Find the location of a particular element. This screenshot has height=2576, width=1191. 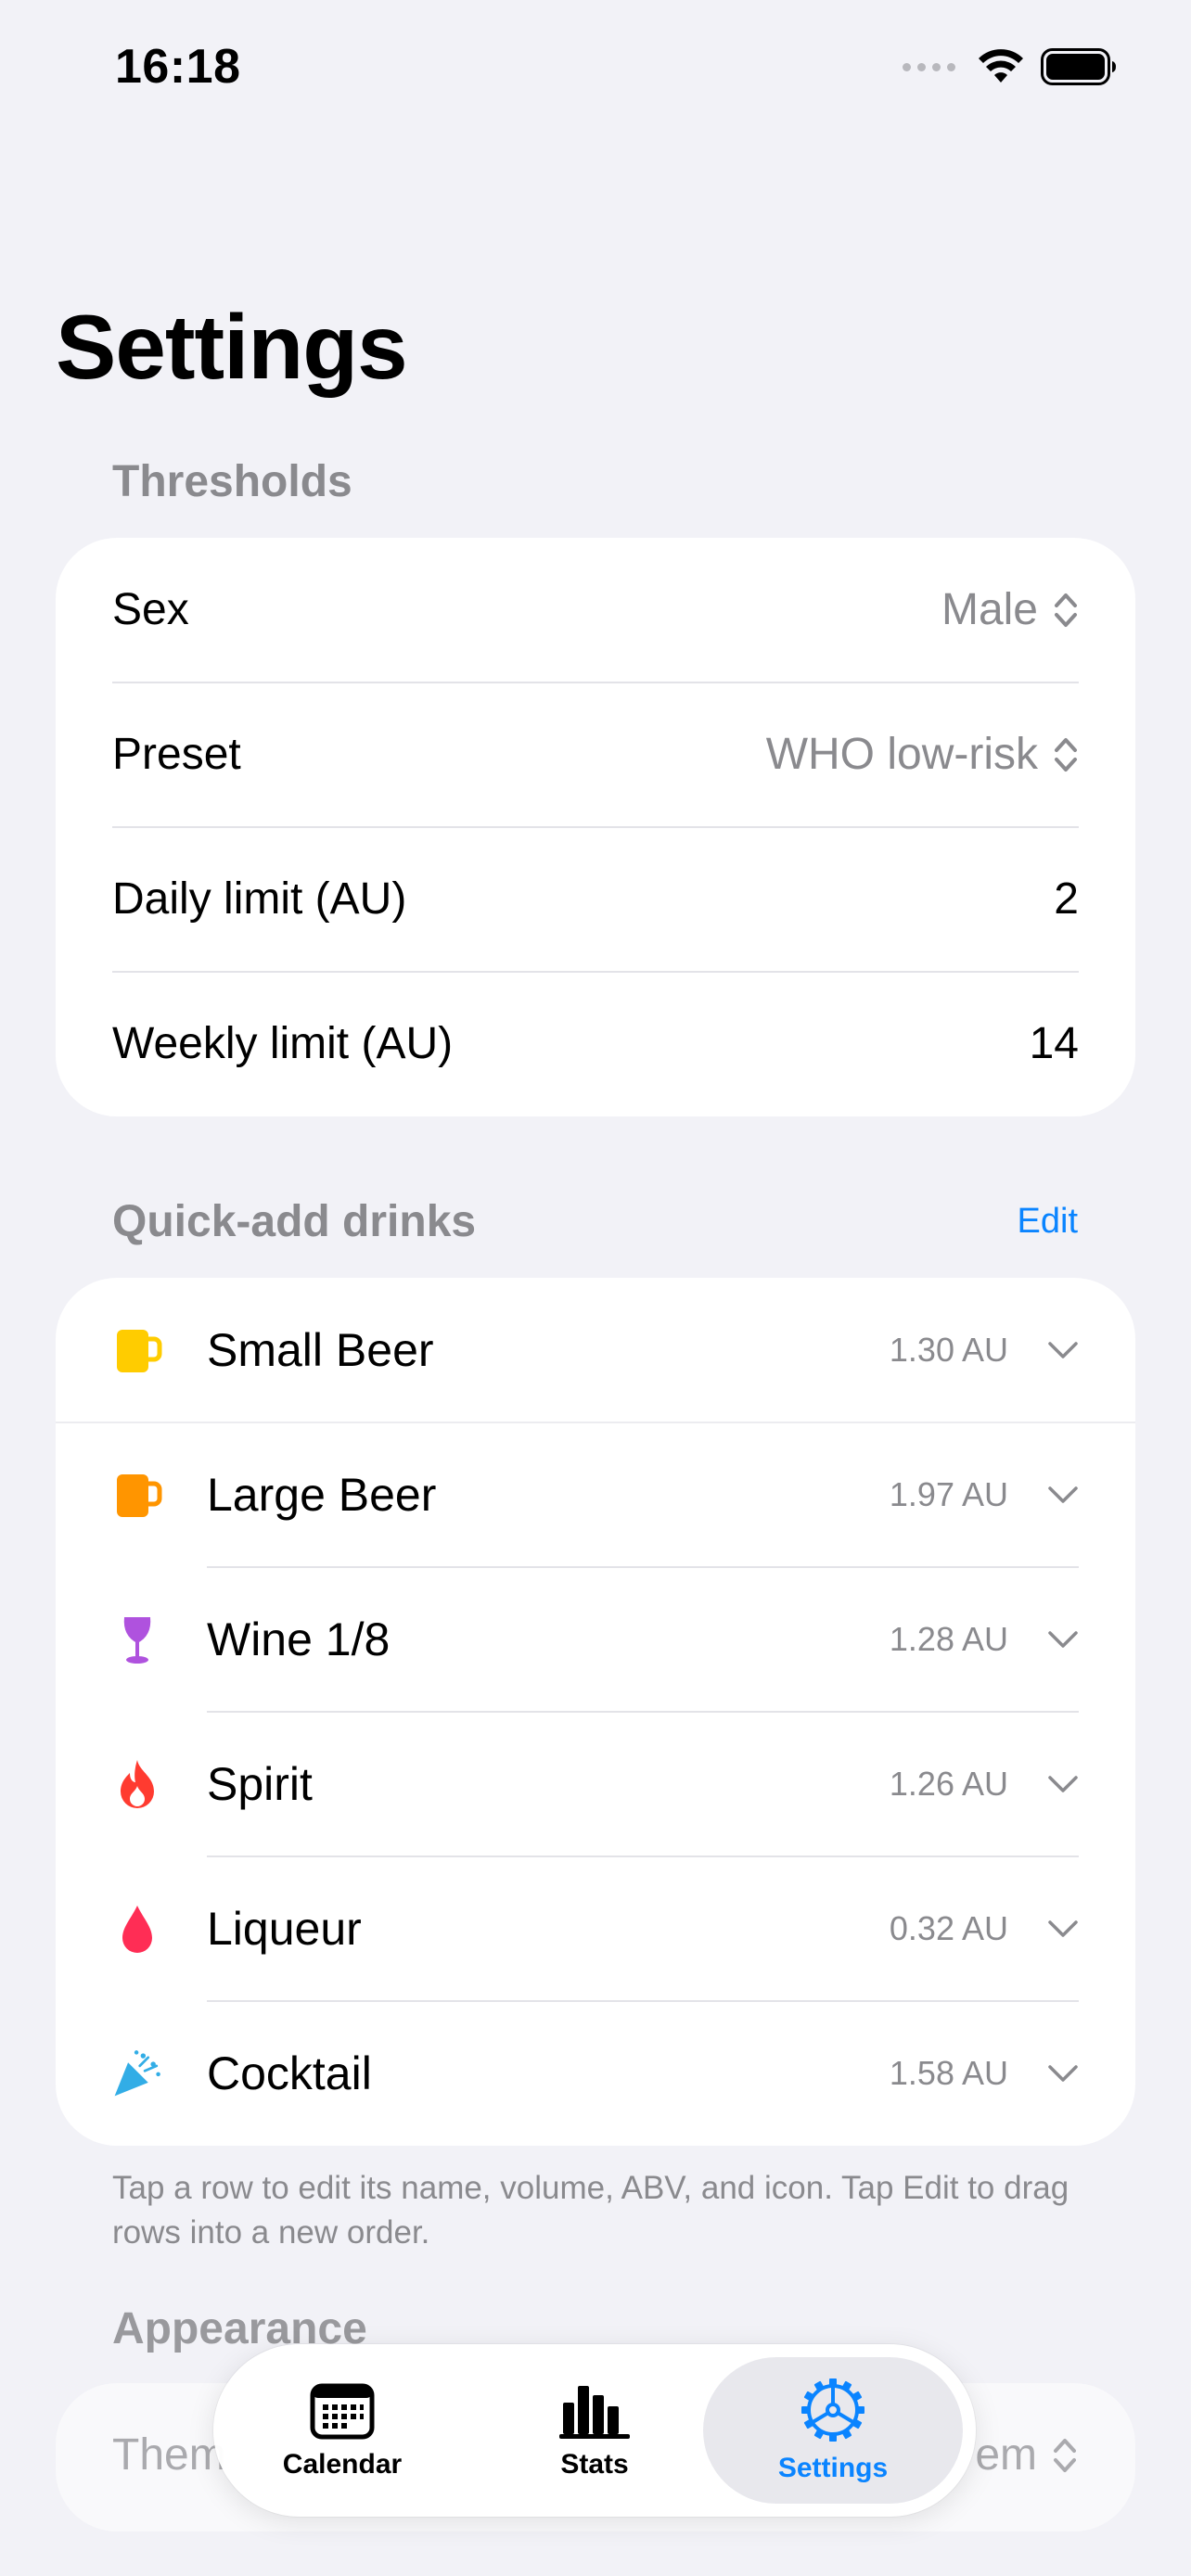

drink-au: 1.97 AU is located at coordinates (948, 1494).